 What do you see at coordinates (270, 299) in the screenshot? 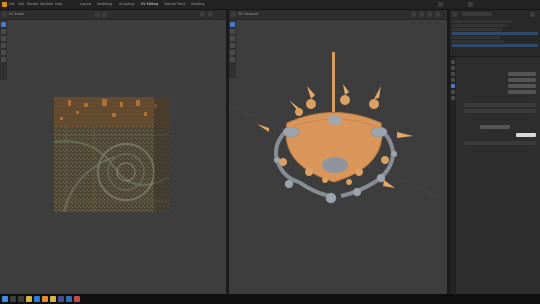
I see `os-taskbar` at bounding box center [270, 299].